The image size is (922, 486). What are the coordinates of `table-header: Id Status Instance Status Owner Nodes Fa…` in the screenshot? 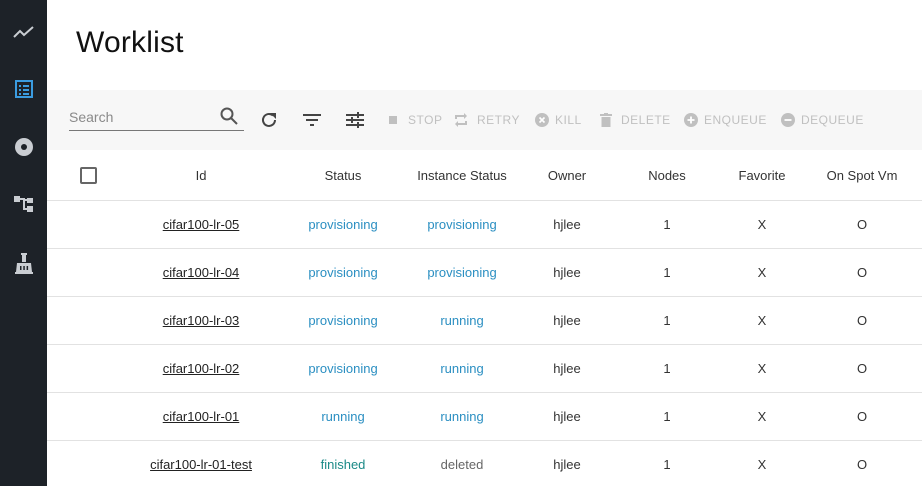 It's located at (484, 175).